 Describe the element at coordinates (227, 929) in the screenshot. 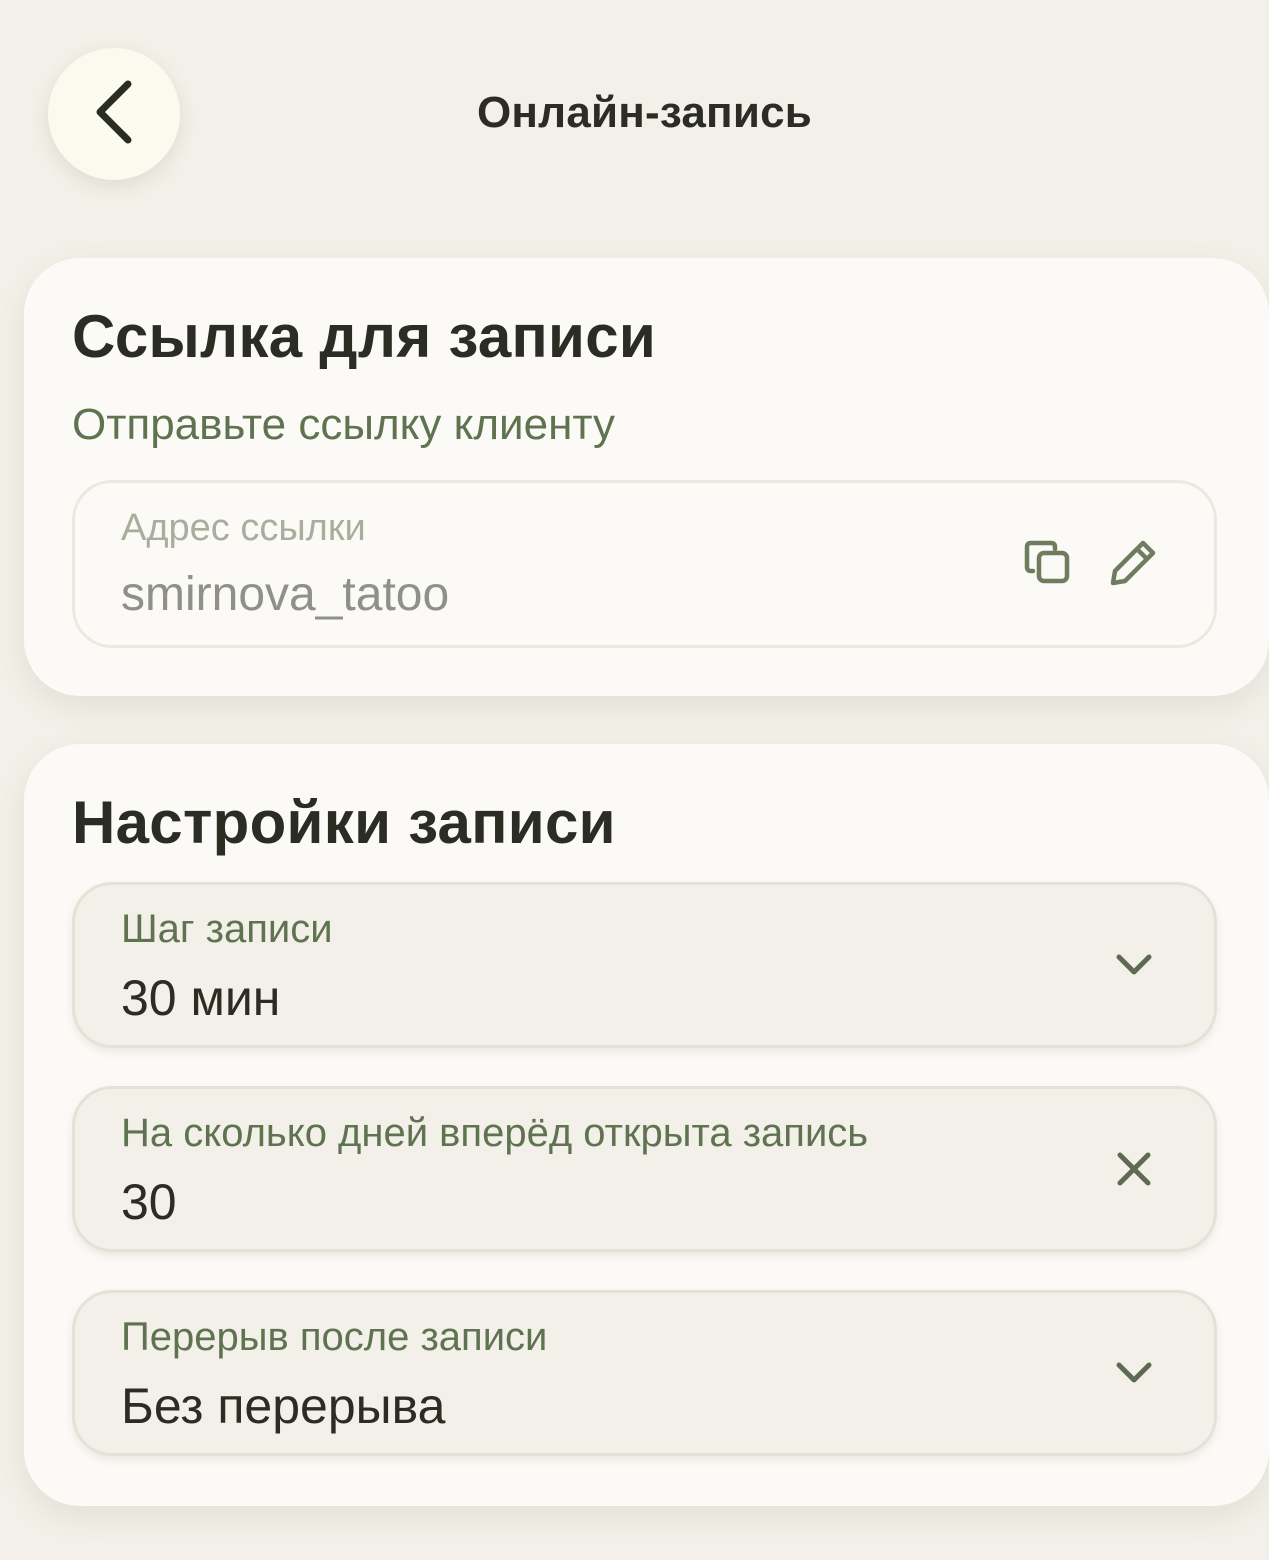

I see `booking-step-label: Шаг записи` at that location.